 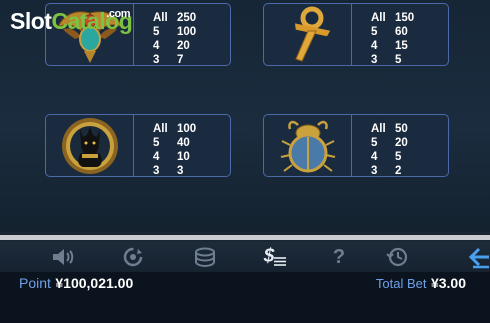 I want to click on bastet-cat-symbol, so click(x=90, y=145).